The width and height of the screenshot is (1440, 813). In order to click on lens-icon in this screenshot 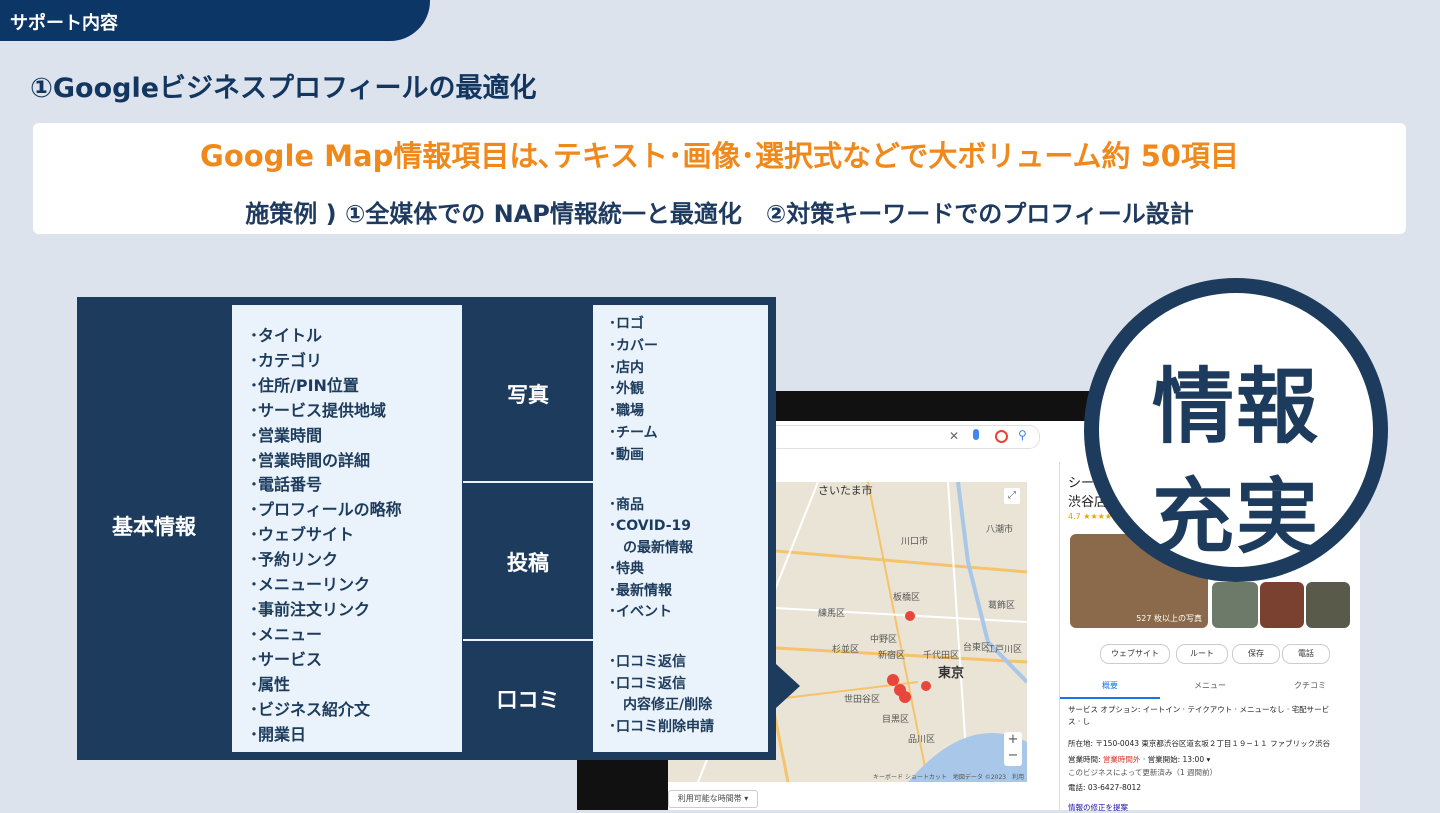, I will do `click(1001, 436)`.